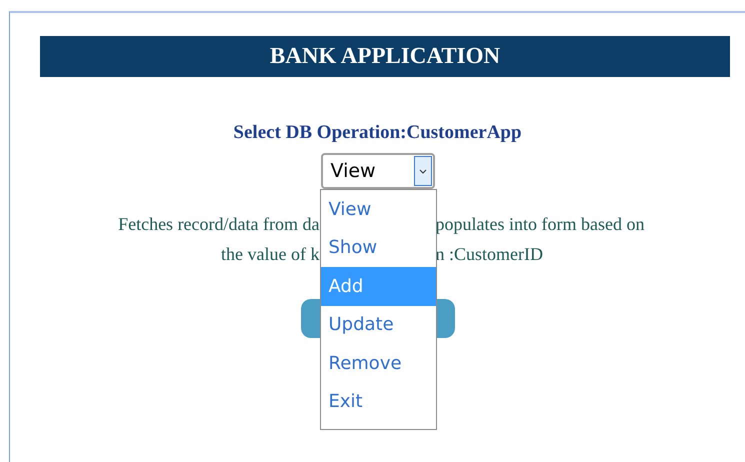  I want to click on app-title: BANK APPLICATION, so click(385, 56).